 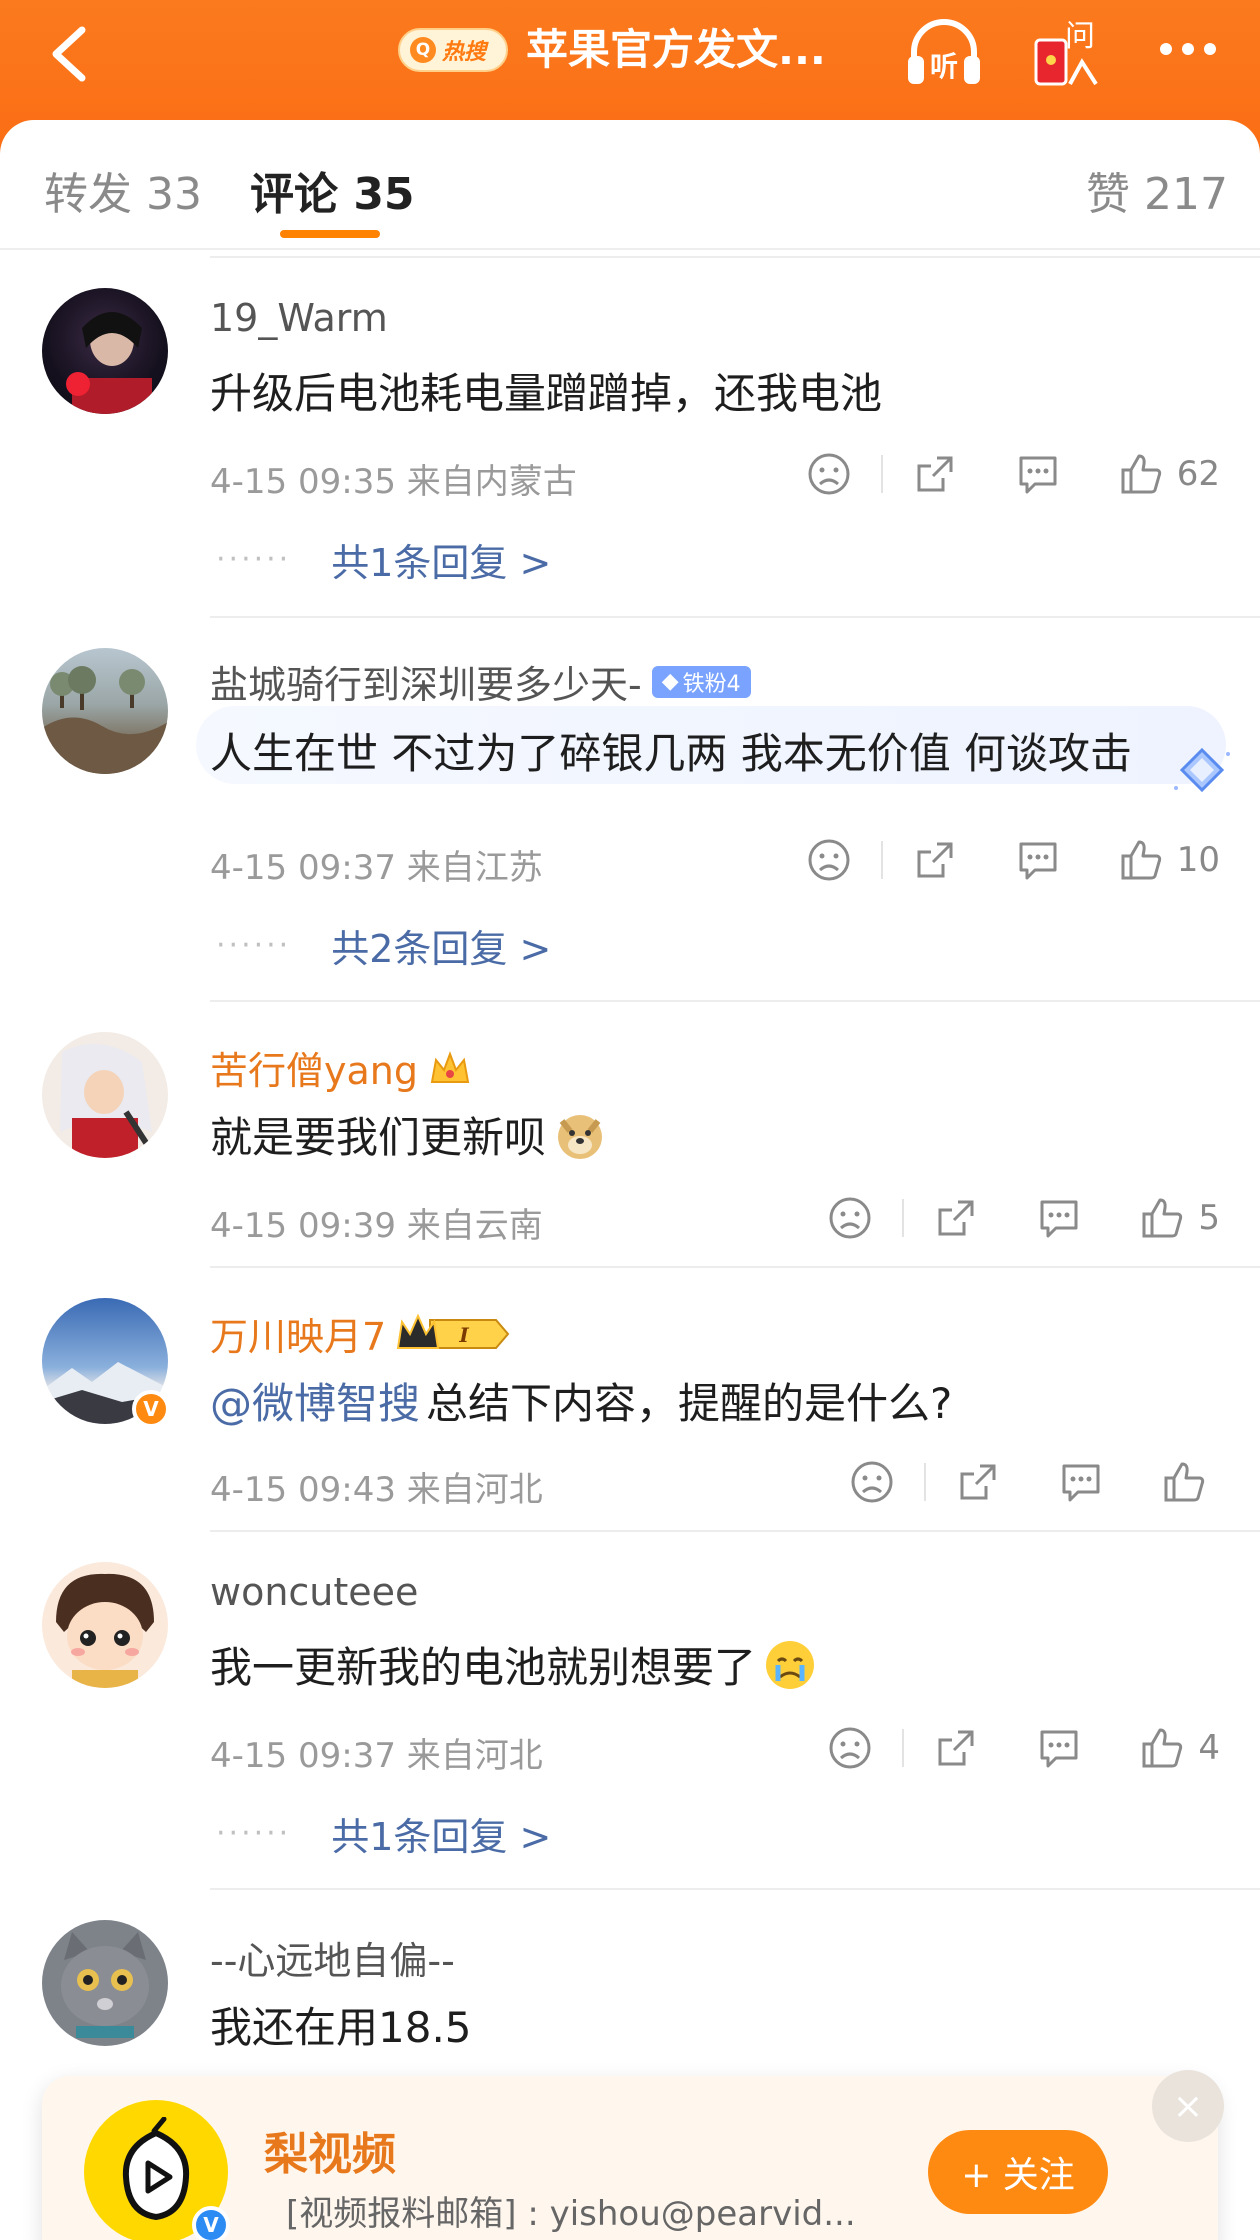 What do you see at coordinates (1169, 474) in the screenshot?
I see `like-button: 62` at bounding box center [1169, 474].